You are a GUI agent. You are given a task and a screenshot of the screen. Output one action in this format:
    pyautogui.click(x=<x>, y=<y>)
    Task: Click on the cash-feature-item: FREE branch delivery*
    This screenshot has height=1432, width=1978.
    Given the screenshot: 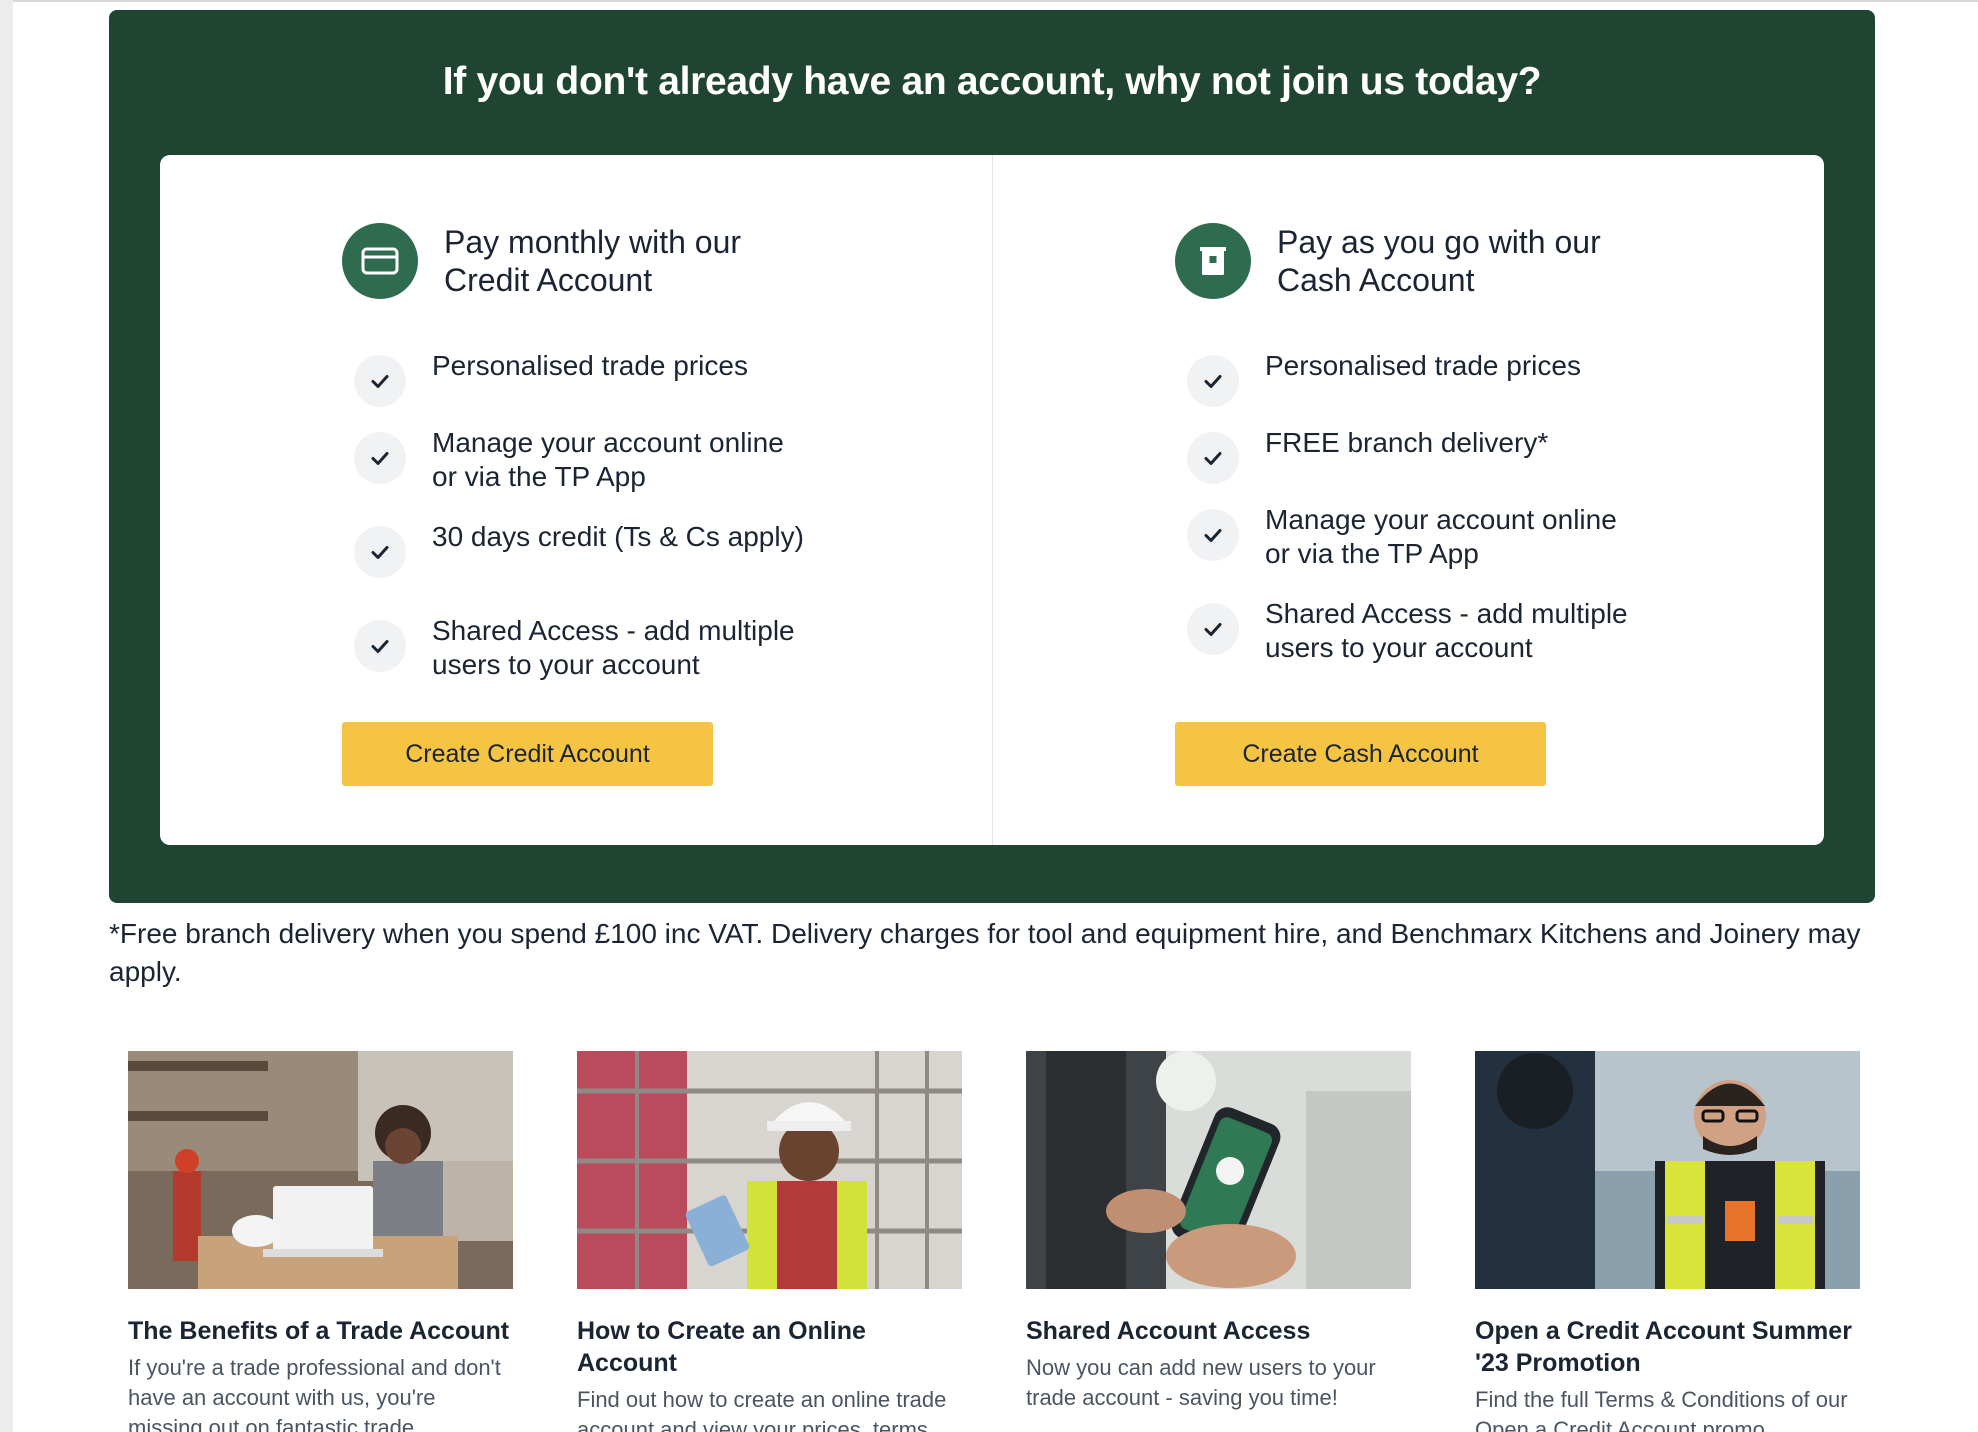 What is the action you would take?
    pyautogui.click(x=1410, y=455)
    